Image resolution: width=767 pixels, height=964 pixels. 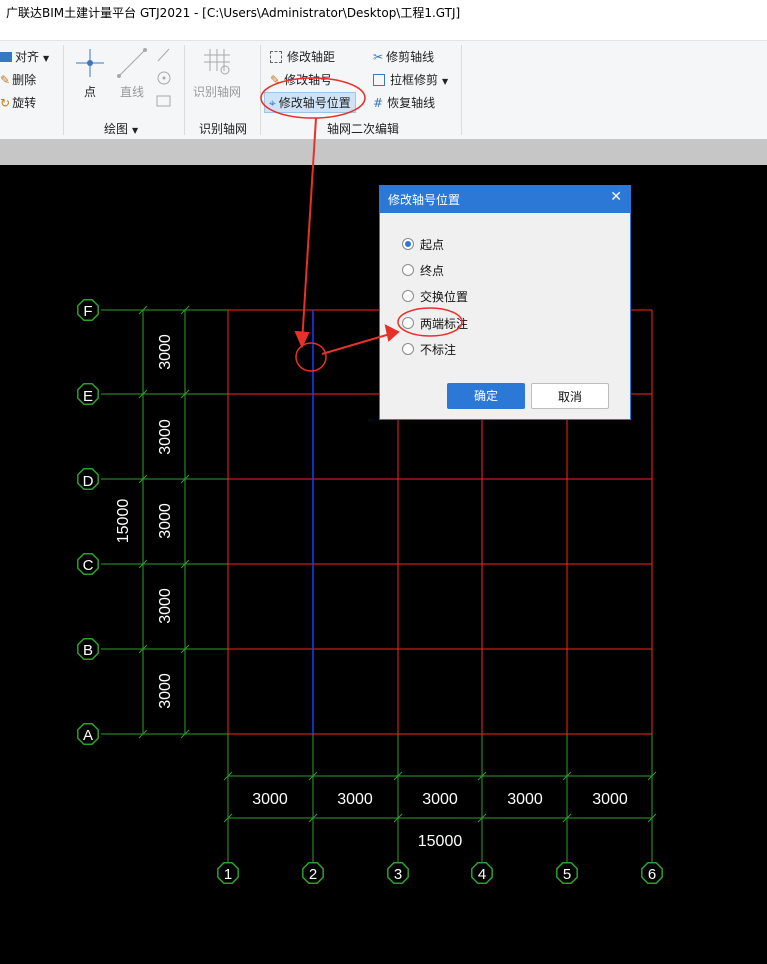 I want to click on grid-edit-group-label: 轴网二次编辑, so click(x=363, y=129).